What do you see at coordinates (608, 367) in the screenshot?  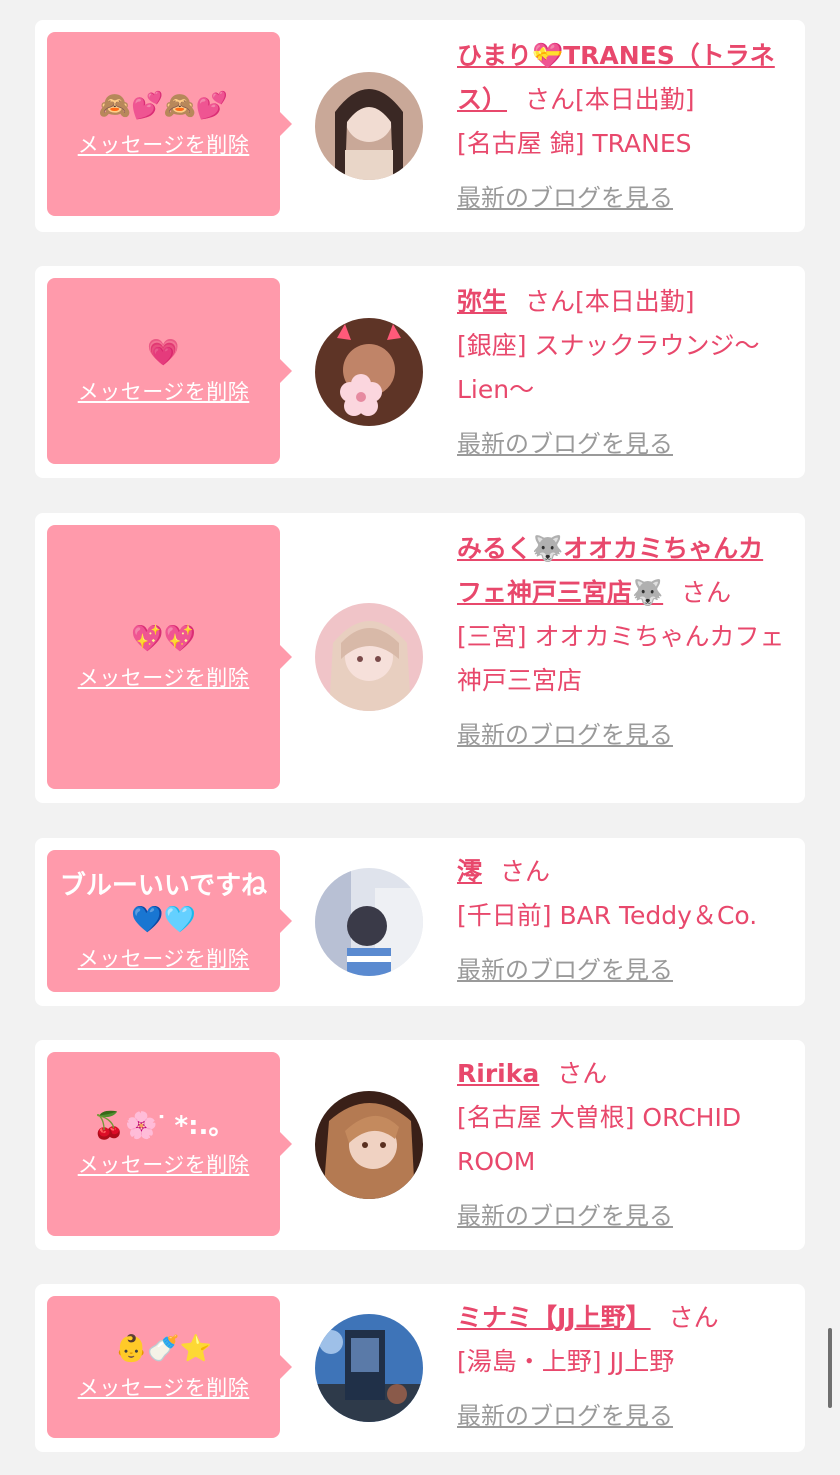 I see `shop-text: [銀座] スナックラウンジ〜Lien〜` at bounding box center [608, 367].